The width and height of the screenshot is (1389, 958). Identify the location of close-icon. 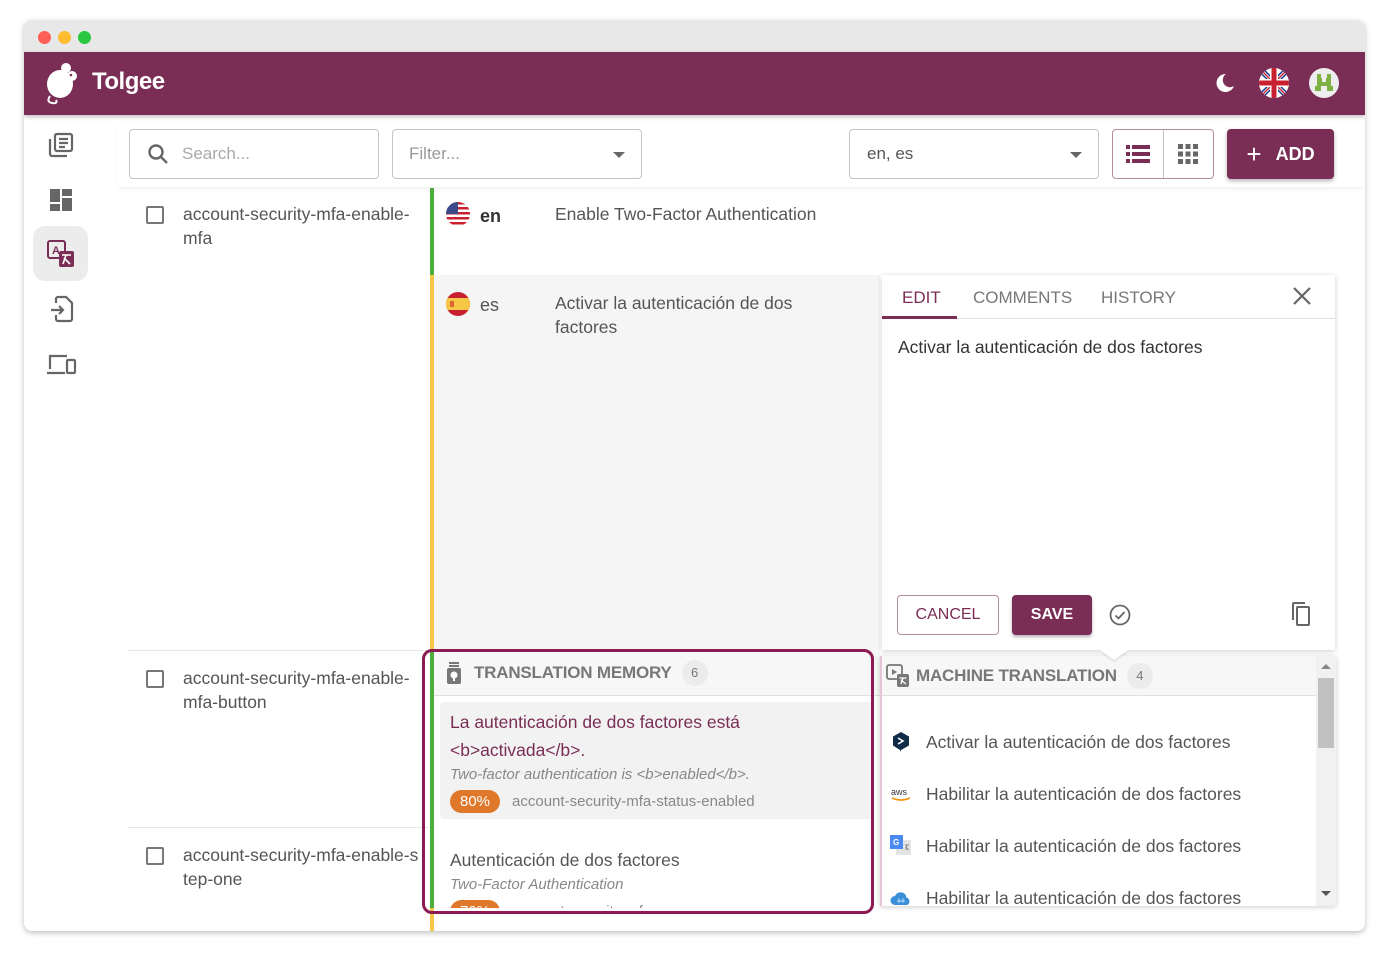
(1302, 298).